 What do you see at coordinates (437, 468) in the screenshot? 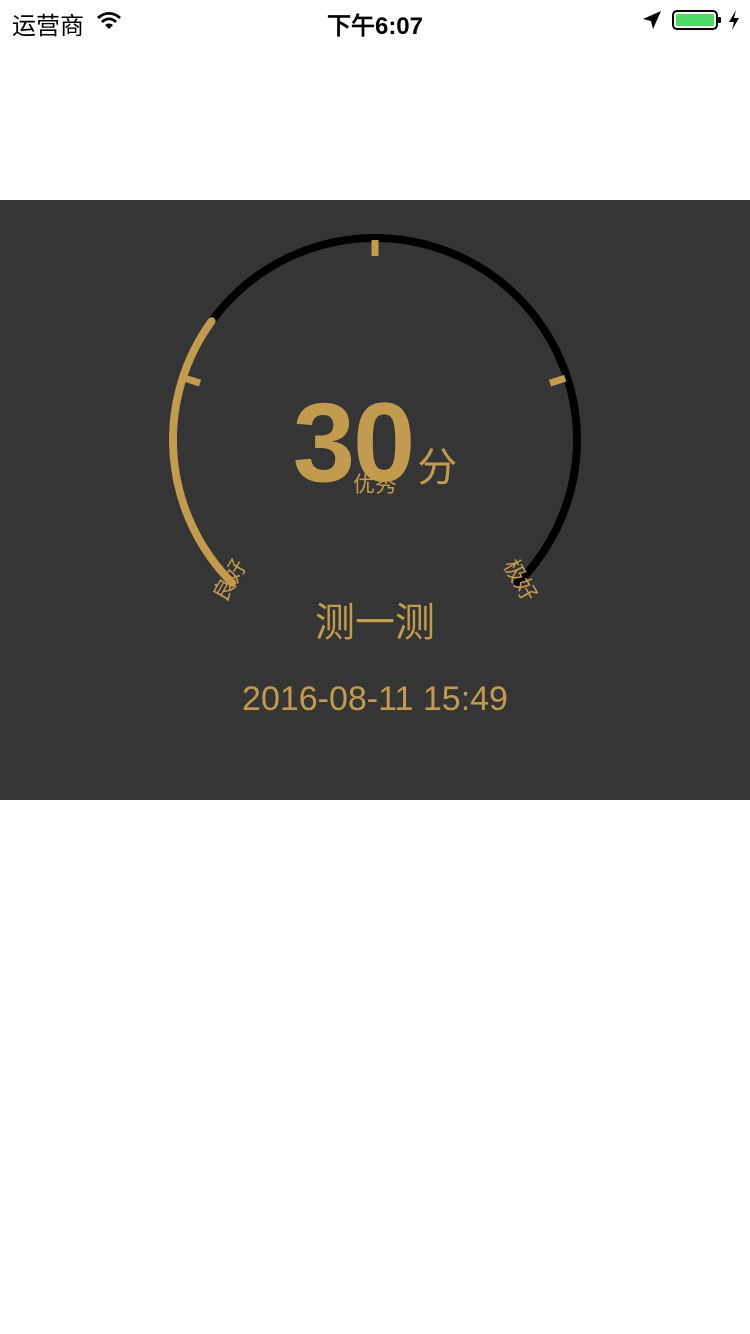
I see `score-unit: 分` at bounding box center [437, 468].